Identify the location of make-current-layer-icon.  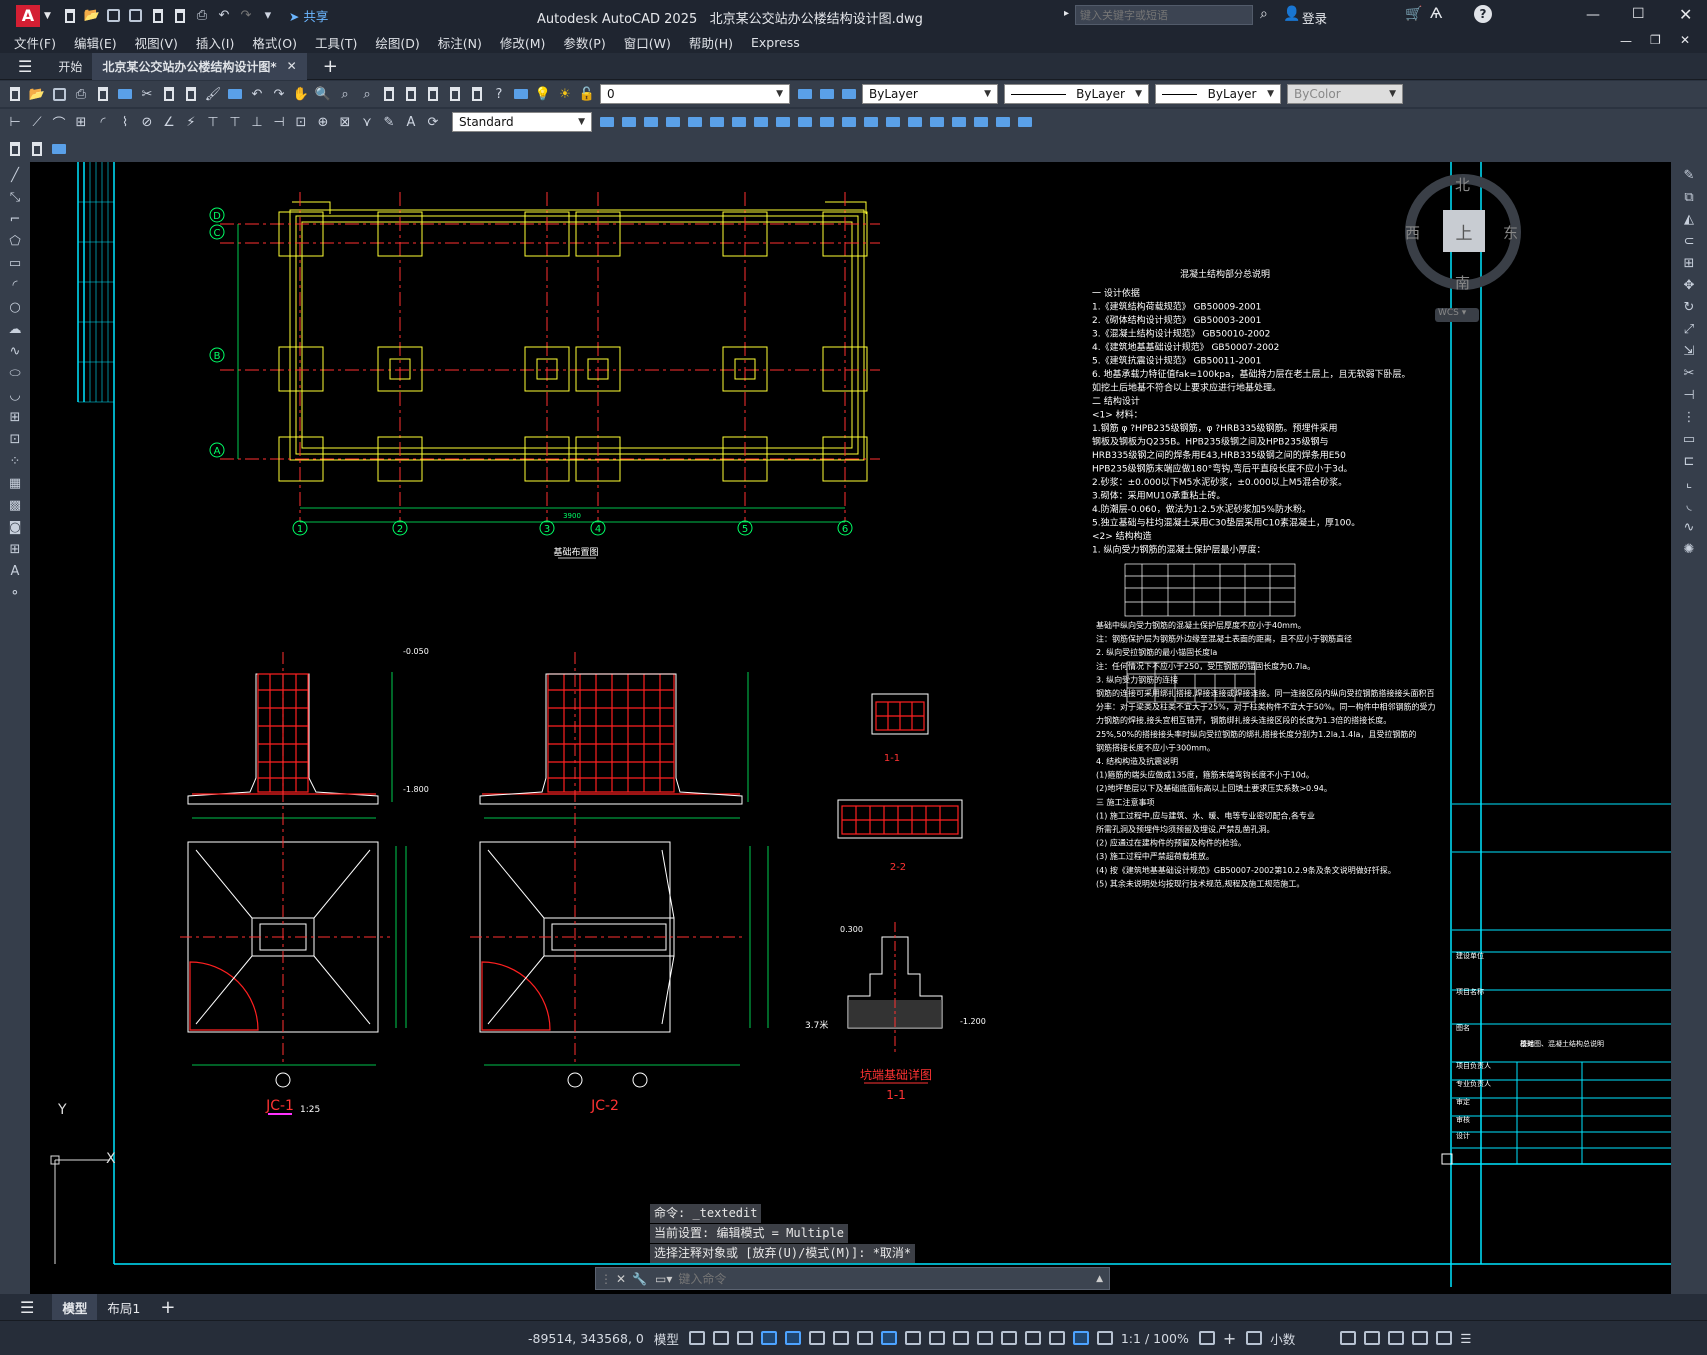
(805, 94).